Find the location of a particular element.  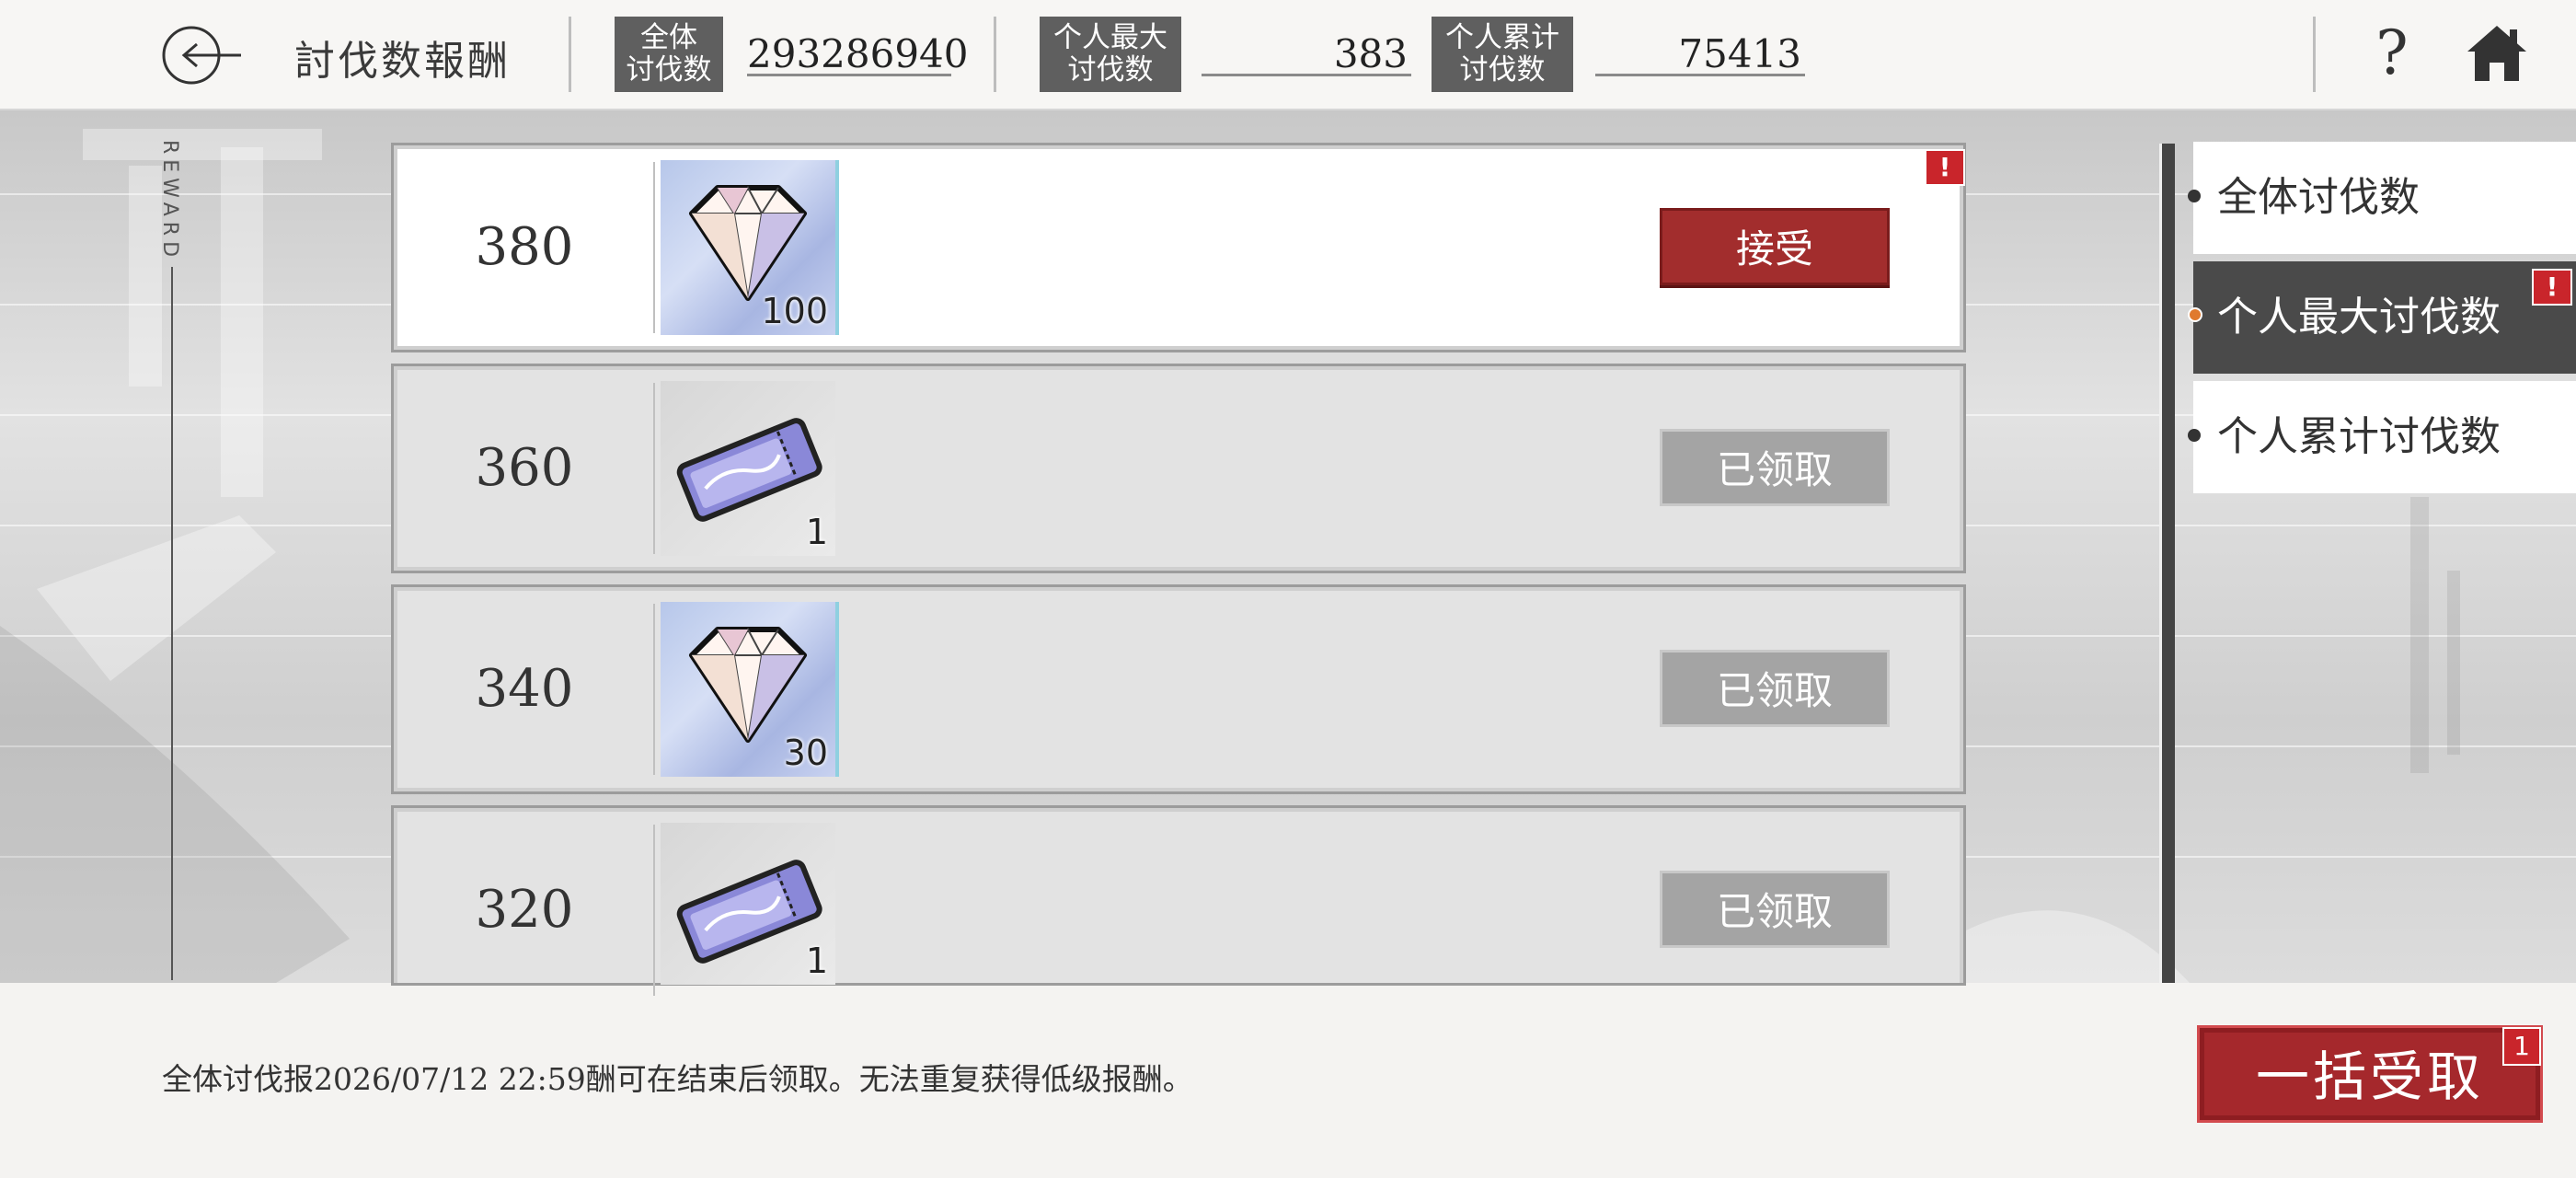

back-button is located at coordinates (201, 55).